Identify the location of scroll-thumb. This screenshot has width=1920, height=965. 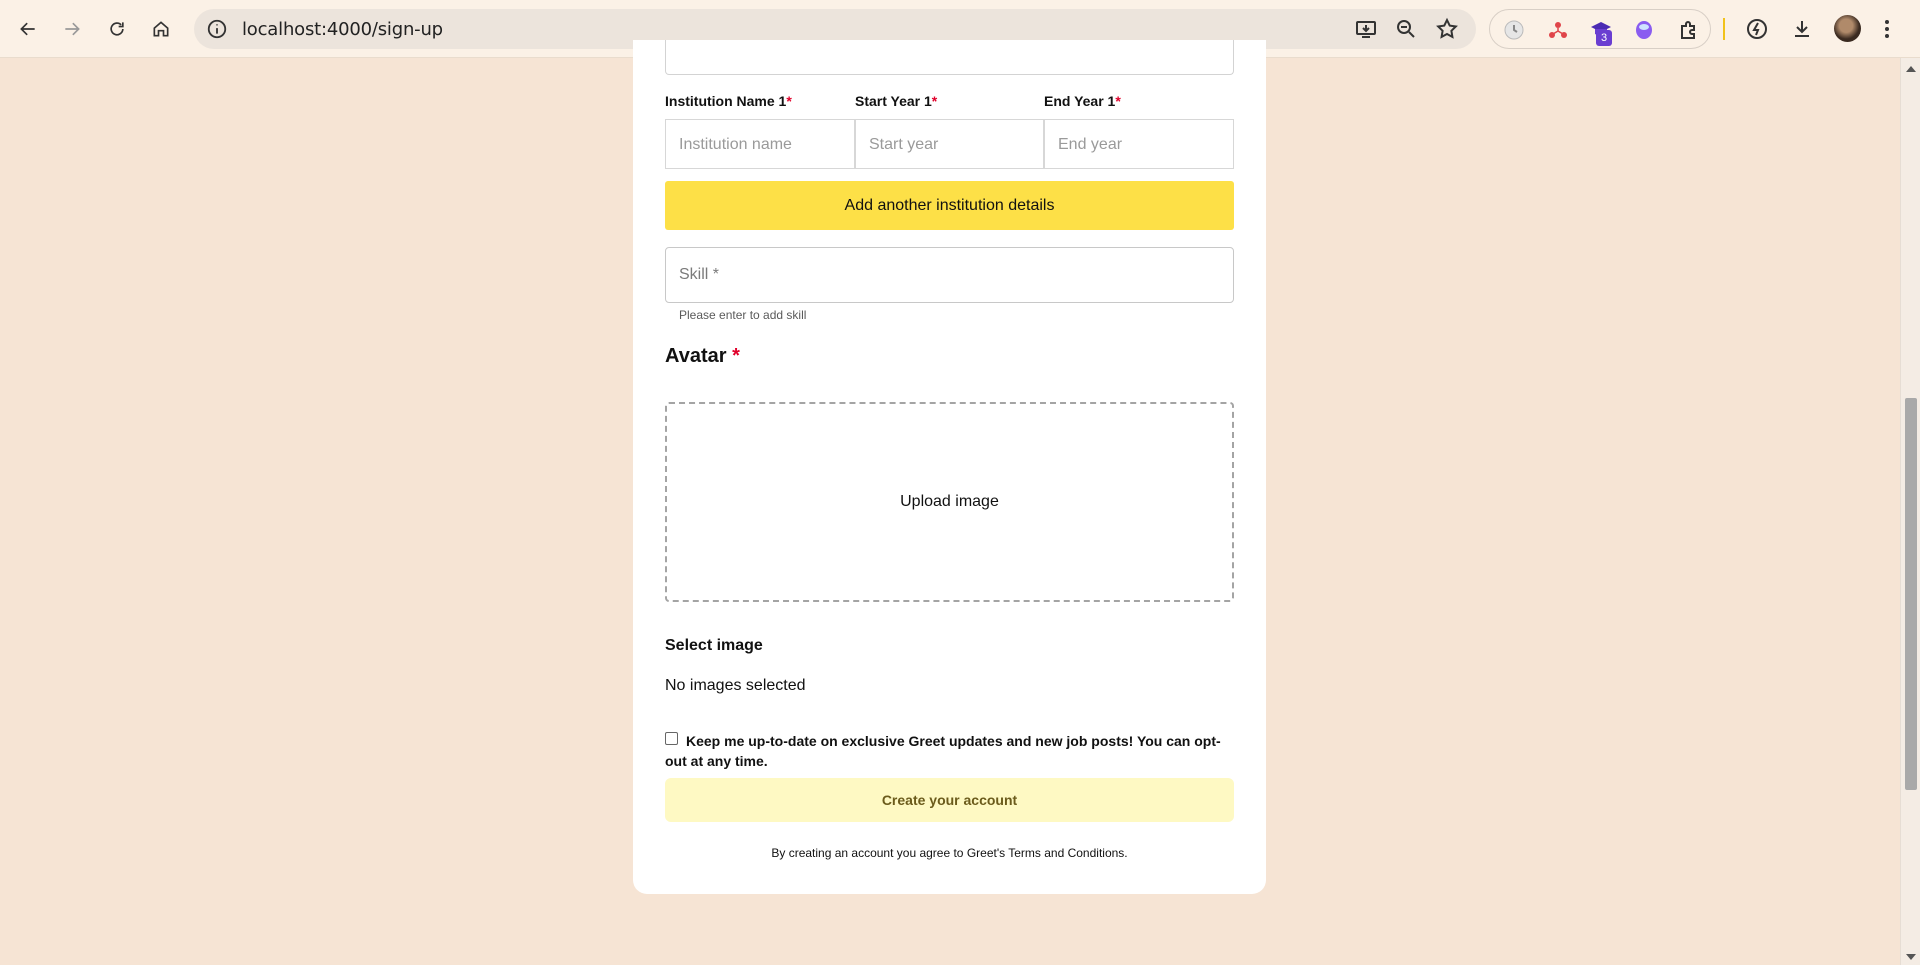
(1911, 594).